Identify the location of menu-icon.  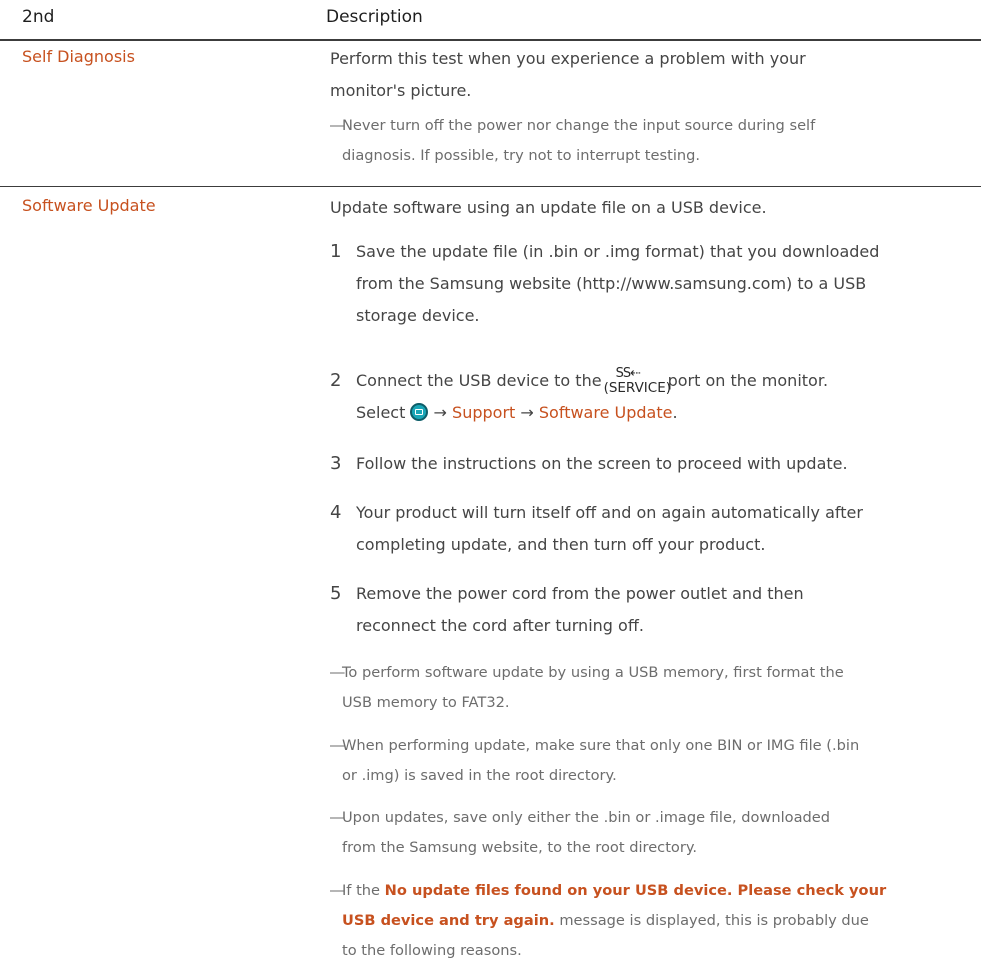
(419, 412).